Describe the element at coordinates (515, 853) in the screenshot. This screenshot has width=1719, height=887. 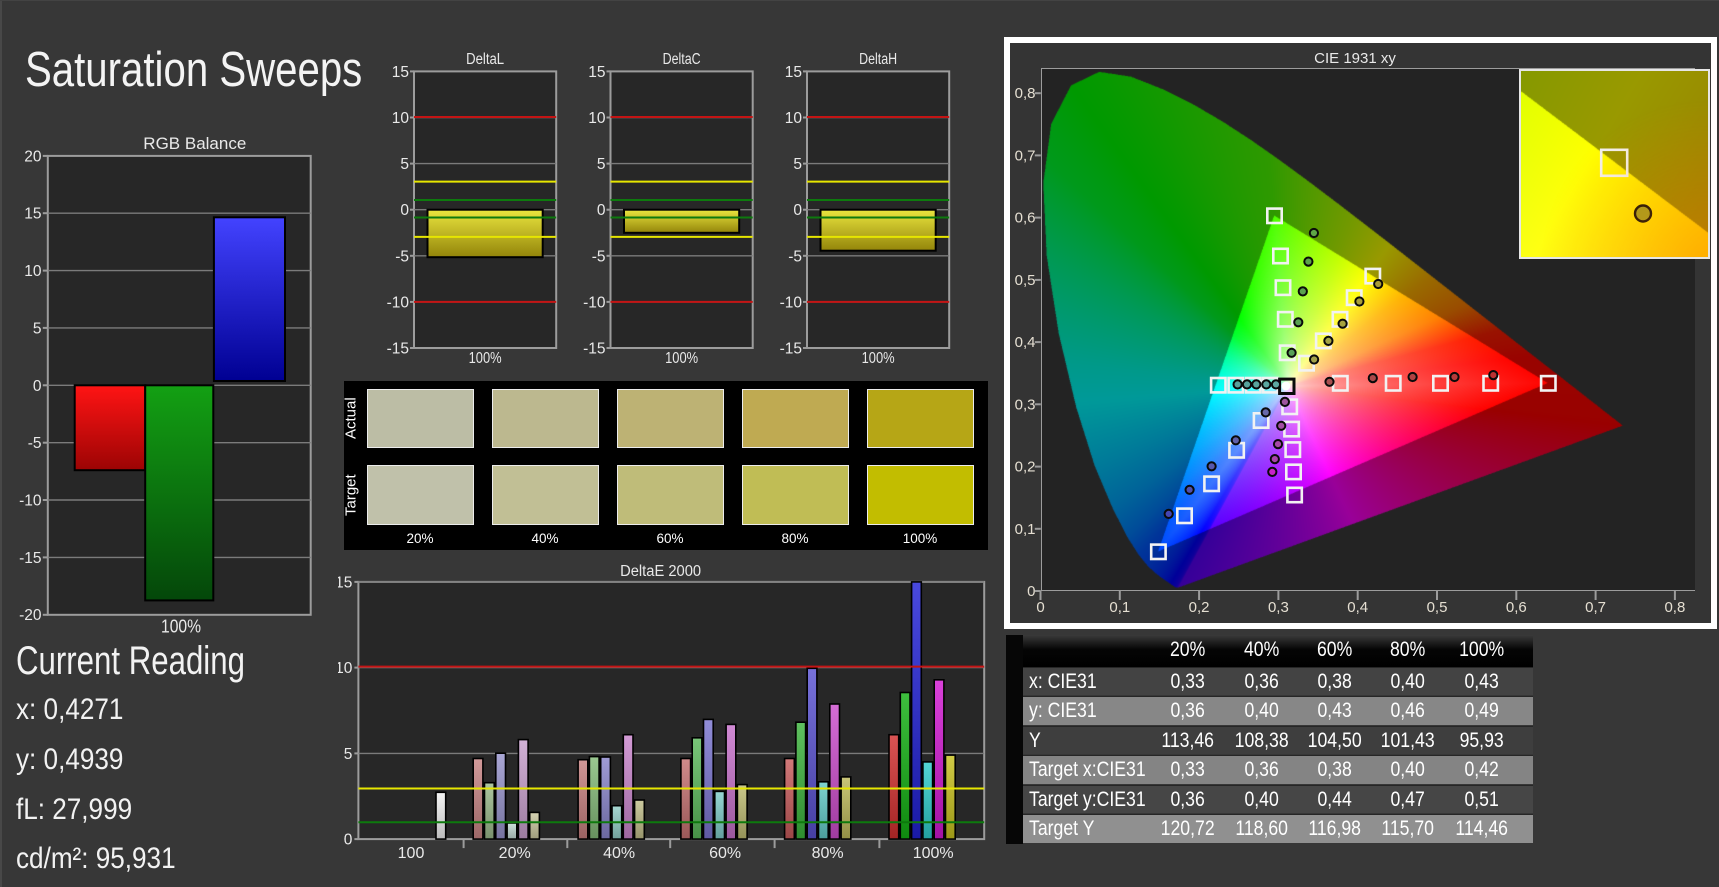
I see `svg-text: 20%` at that location.